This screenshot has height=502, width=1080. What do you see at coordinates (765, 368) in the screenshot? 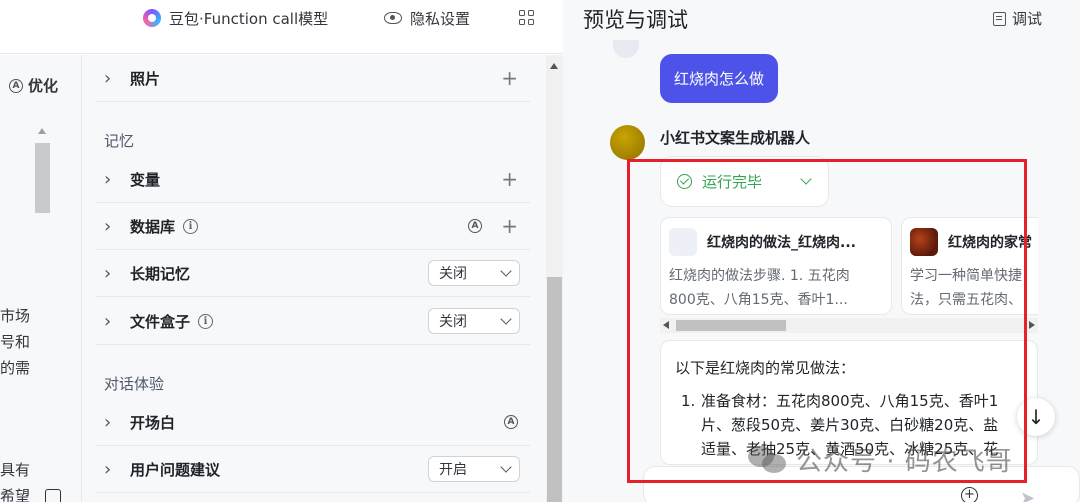
I see `answer-intro: 以下是红烧肉的常见做法：` at bounding box center [765, 368].